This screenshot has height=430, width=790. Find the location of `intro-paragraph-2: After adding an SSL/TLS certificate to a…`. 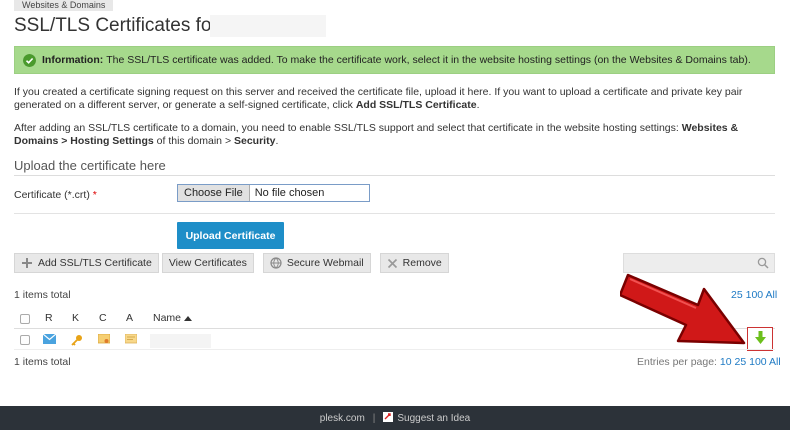

intro-paragraph-2: After adding an SSL/TLS certificate to a… is located at coordinates (376, 134).